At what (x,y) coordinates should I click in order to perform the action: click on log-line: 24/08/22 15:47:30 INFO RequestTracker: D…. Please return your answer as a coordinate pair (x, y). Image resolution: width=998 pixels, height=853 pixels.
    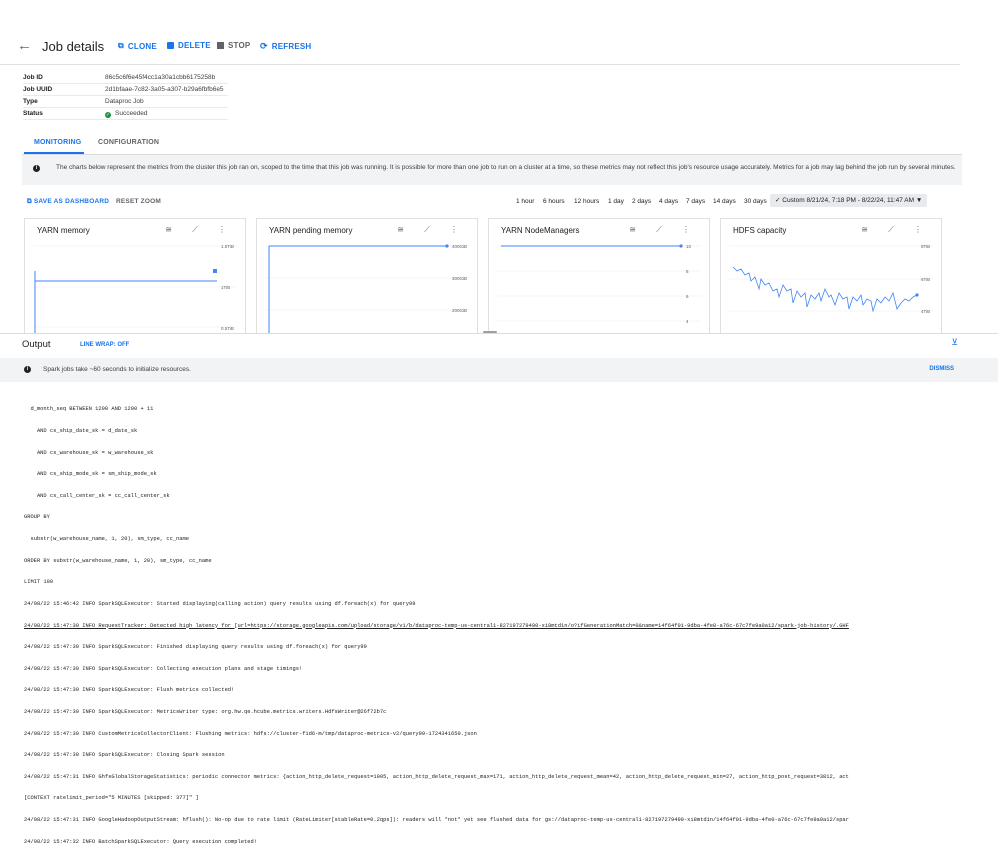
    Looking at the image, I should click on (436, 625).